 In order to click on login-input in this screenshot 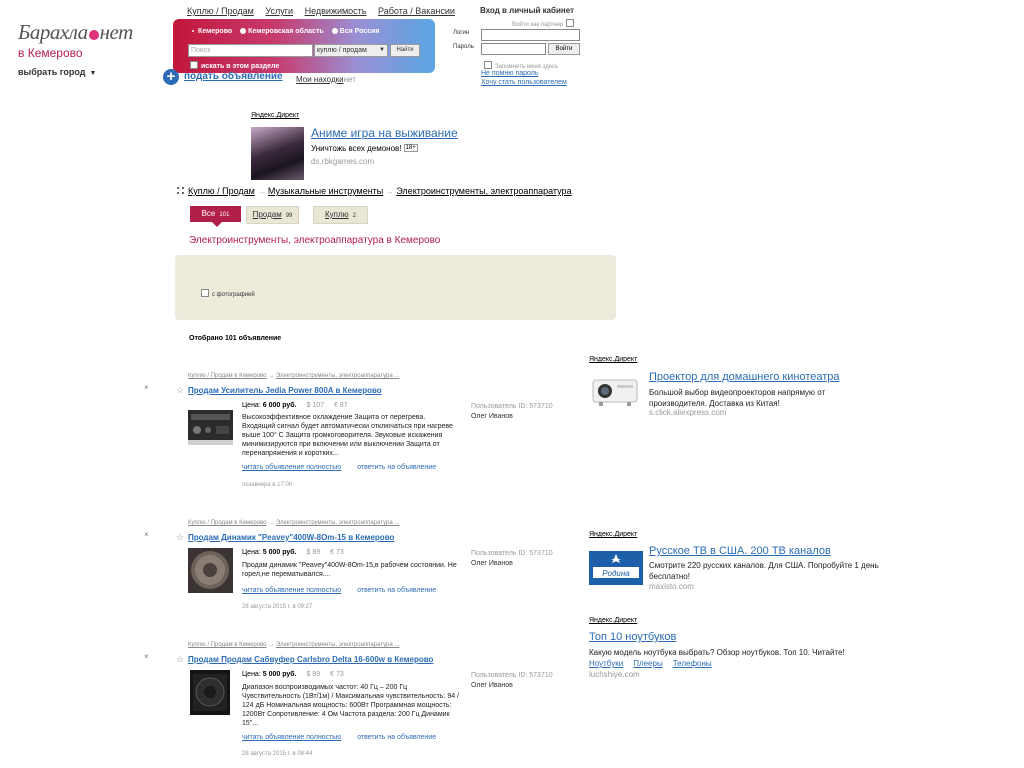, I will do `click(530, 35)`.